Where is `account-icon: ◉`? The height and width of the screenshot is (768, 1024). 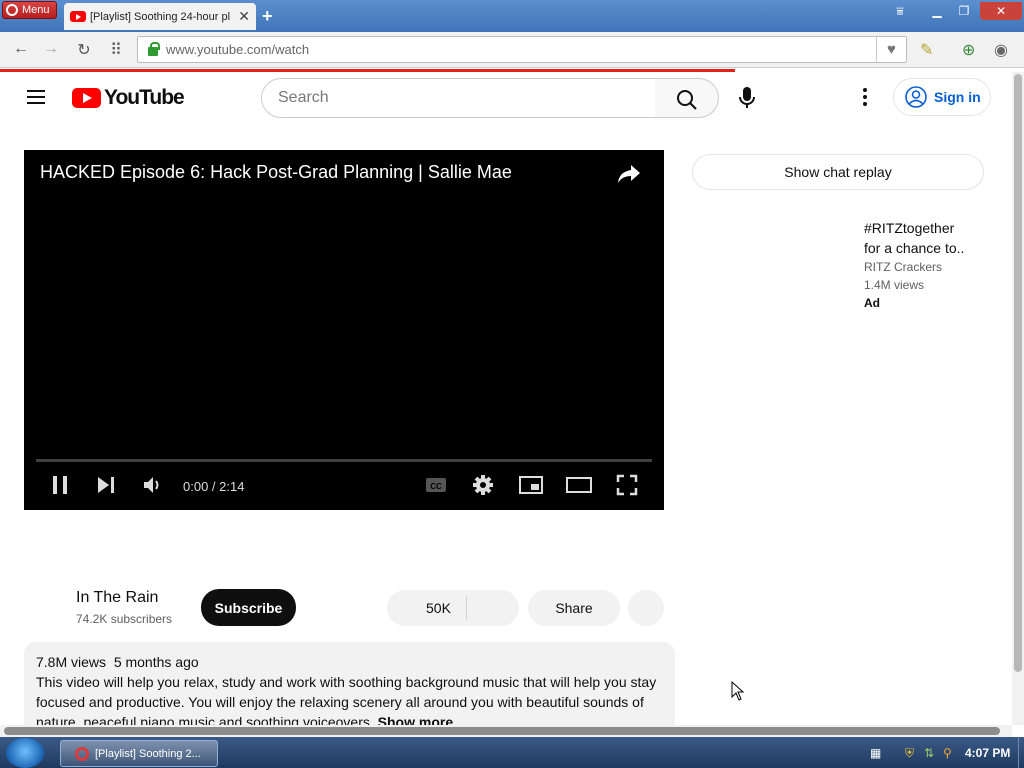
account-icon: ◉ is located at coordinates (1001, 50).